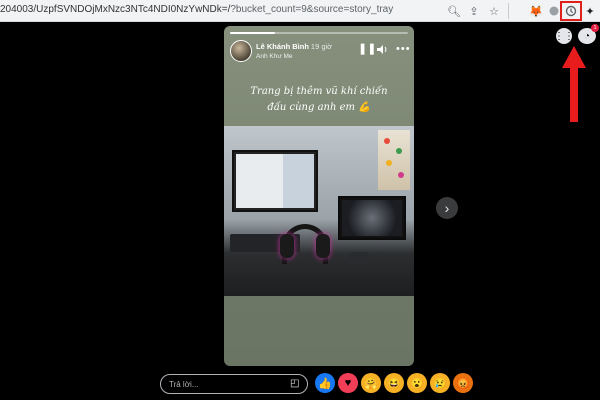  I want to click on url-path: 204003/UzpfSVNDOjMxNzc3NTc4NDI0NzYwNDk=/, so click(115, 9).